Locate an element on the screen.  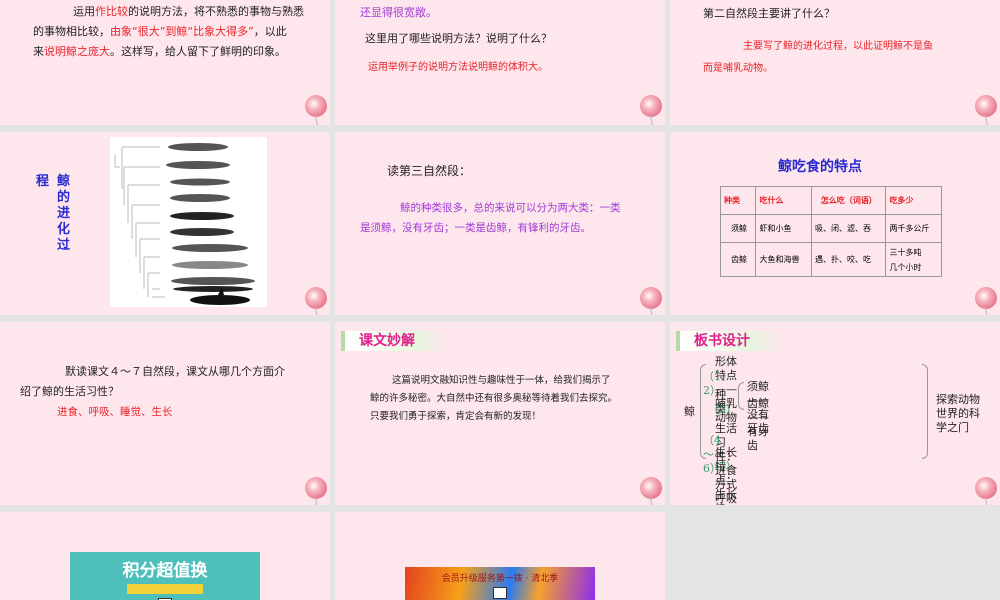
cell: 须鲸 is located at coordinates (738, 228).